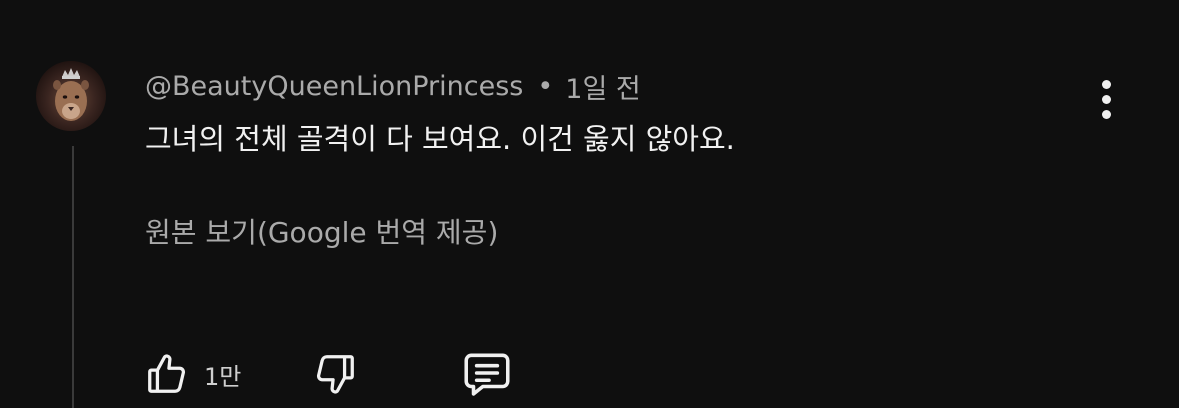 The height and width of the screenshot is (408, 1179). I want to click on like-count: 1만, so click(223, 376).